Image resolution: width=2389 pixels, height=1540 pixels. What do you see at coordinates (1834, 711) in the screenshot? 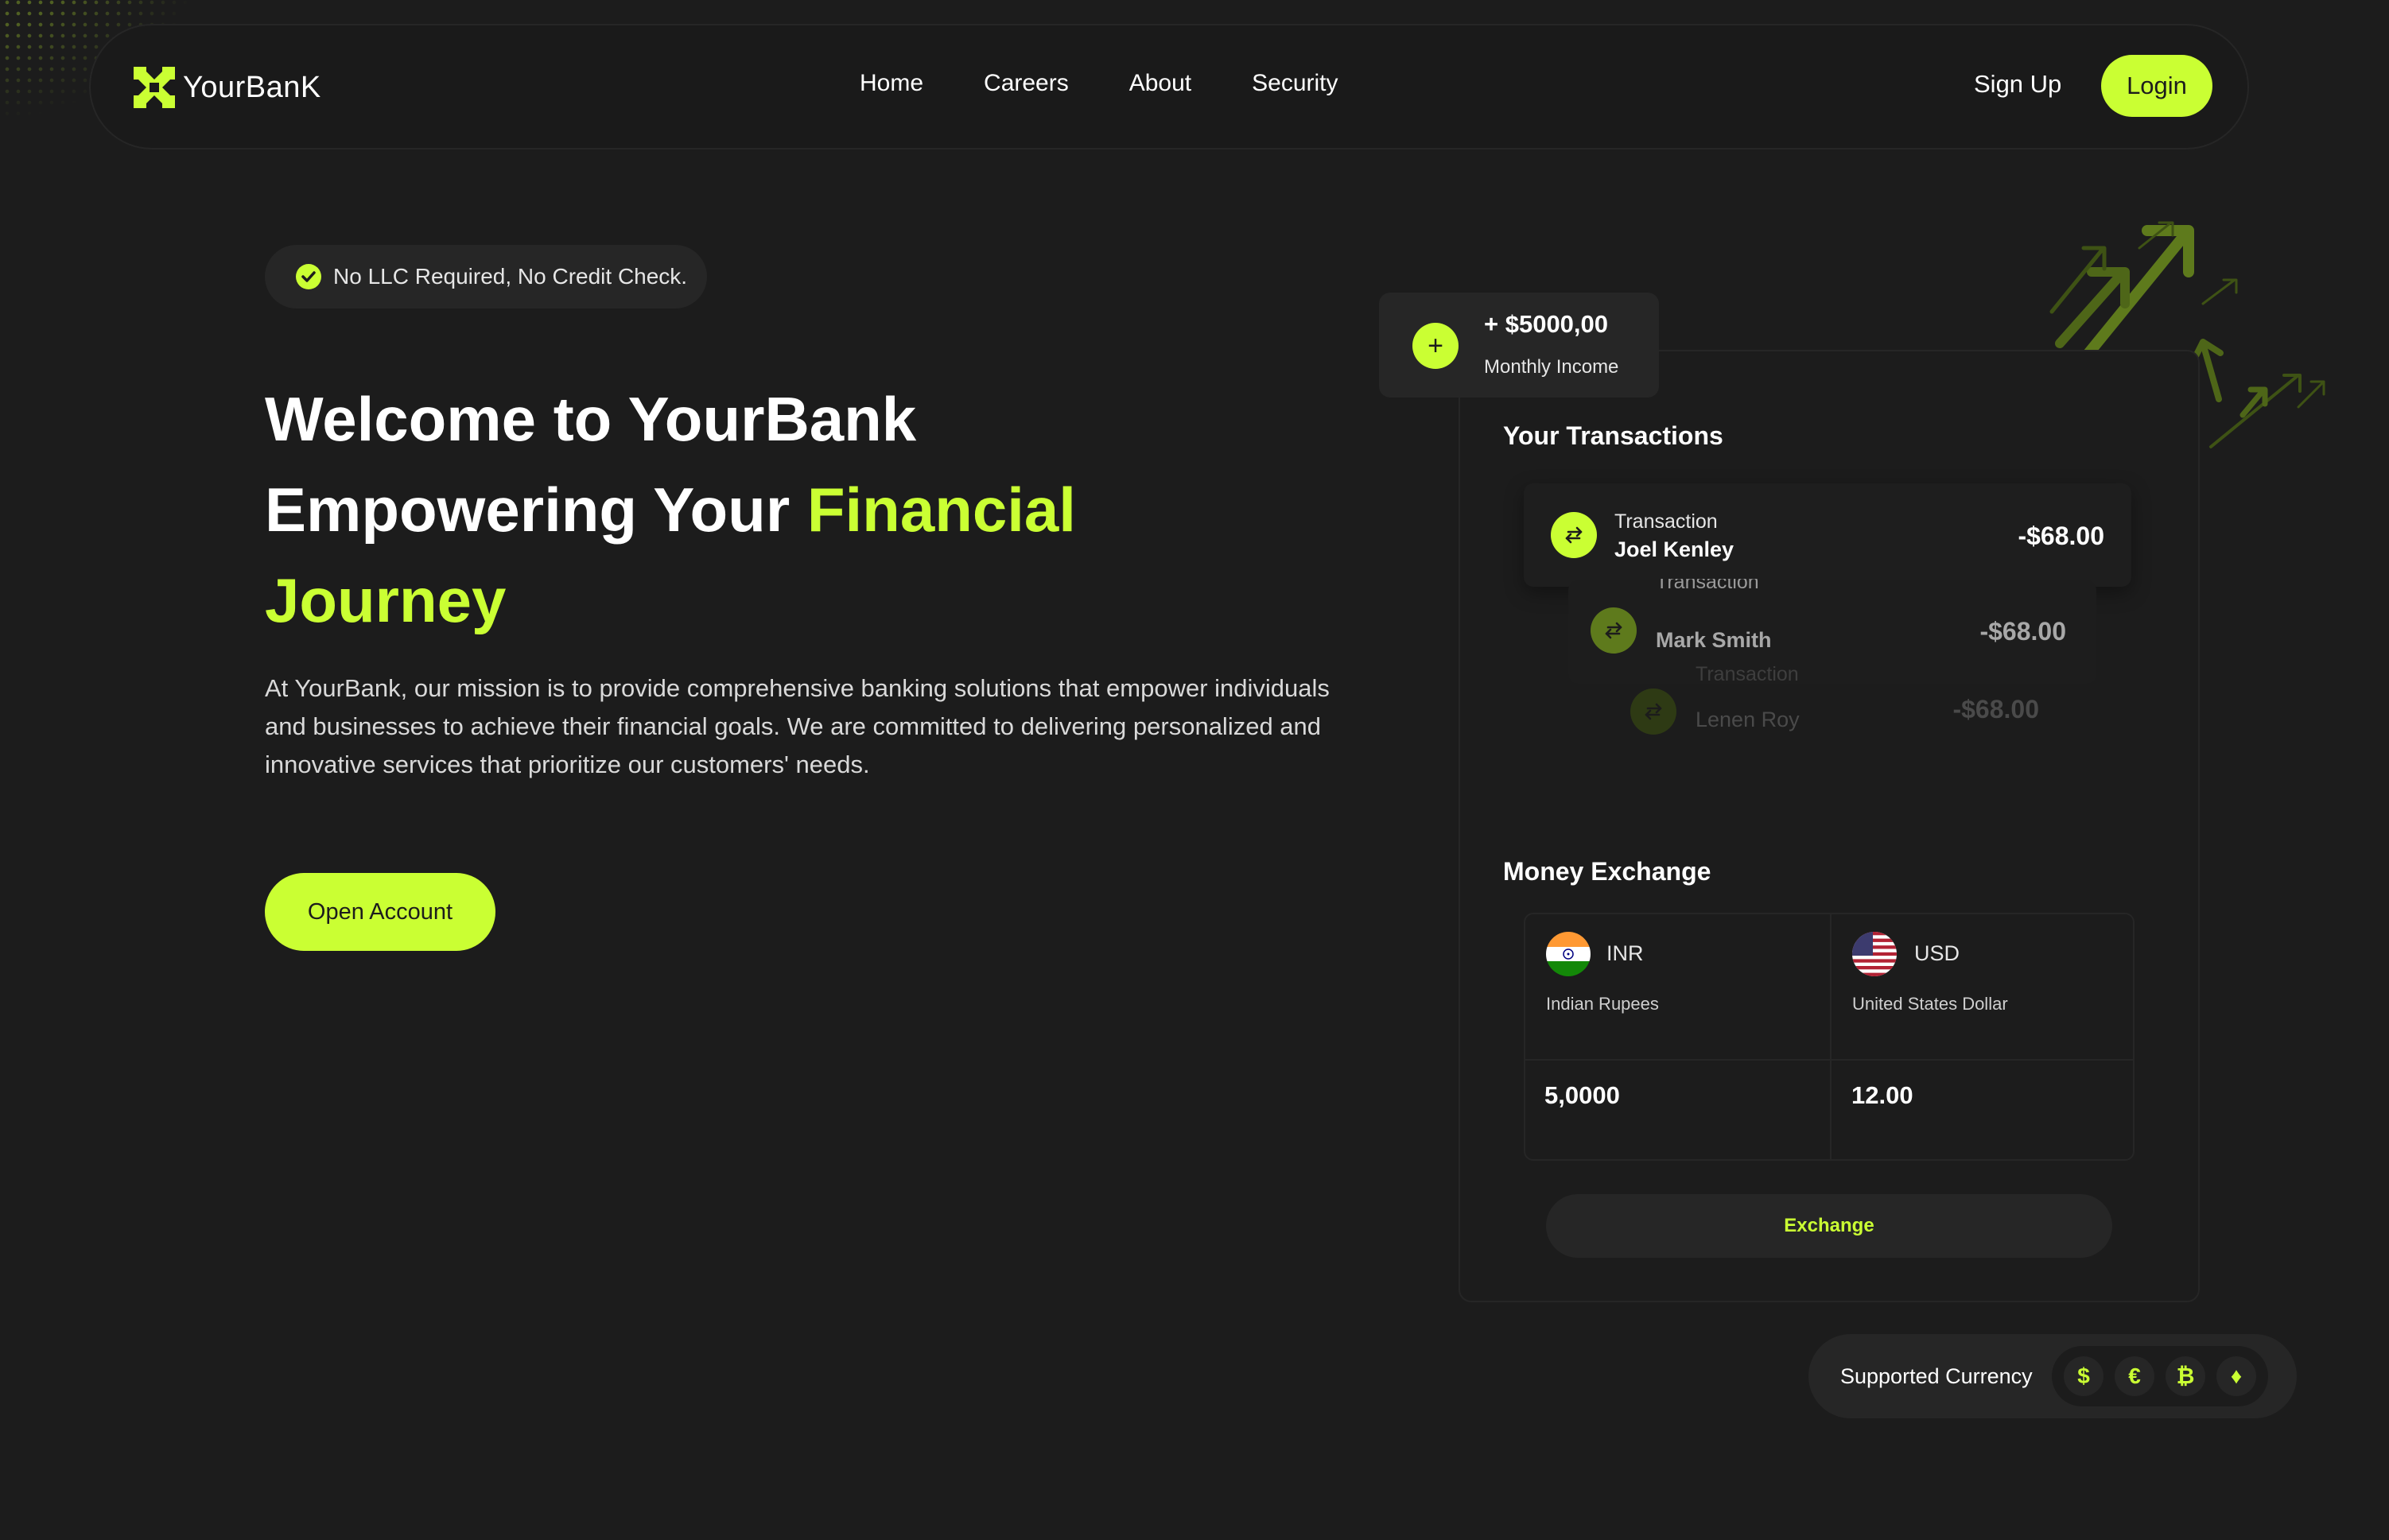
I see `transaction-item: Transaction Lenen Roy -$68.00` at bounding box center [1834, 711].